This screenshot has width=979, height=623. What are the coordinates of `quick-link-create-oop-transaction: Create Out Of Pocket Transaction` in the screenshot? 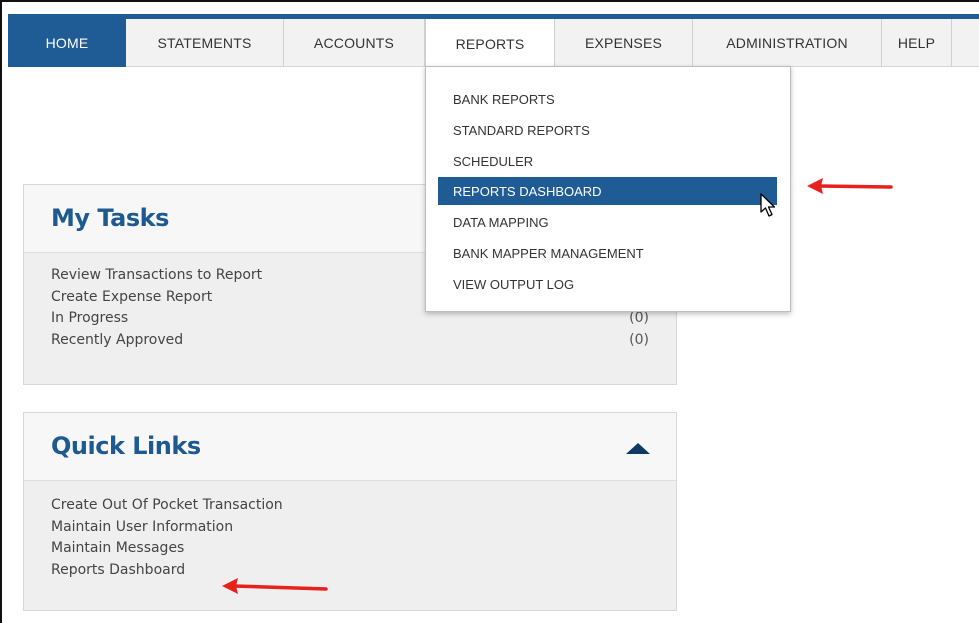 It's located at (167, 508).